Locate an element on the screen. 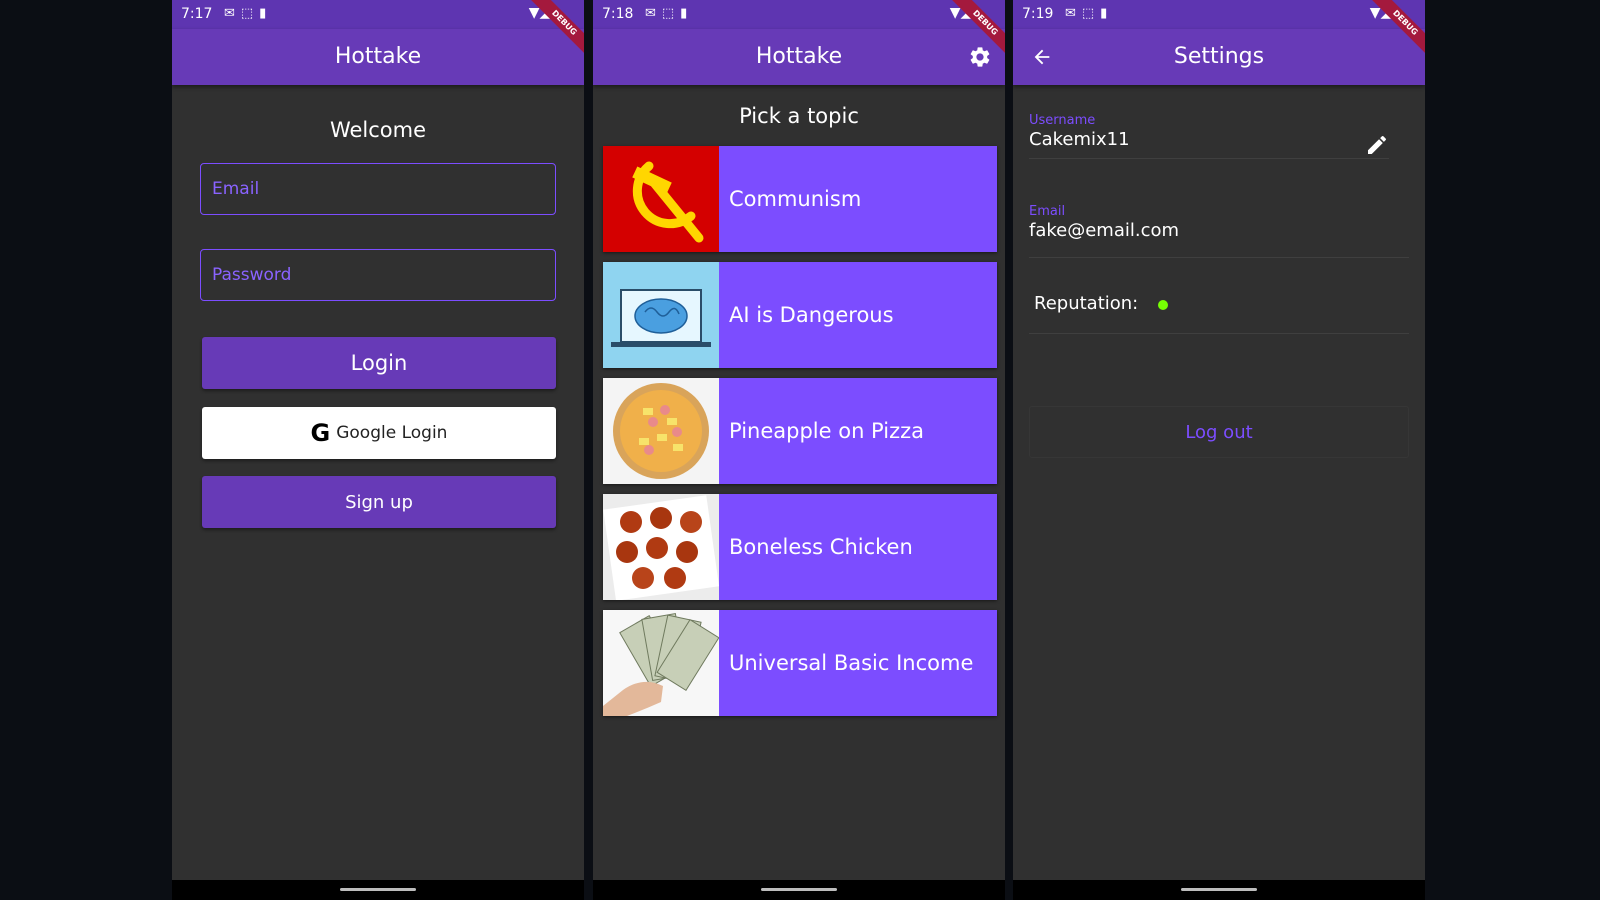 The width and height of the screenshot is (1600, 900). topic-label: Communism is located at coordinates (795, 199).